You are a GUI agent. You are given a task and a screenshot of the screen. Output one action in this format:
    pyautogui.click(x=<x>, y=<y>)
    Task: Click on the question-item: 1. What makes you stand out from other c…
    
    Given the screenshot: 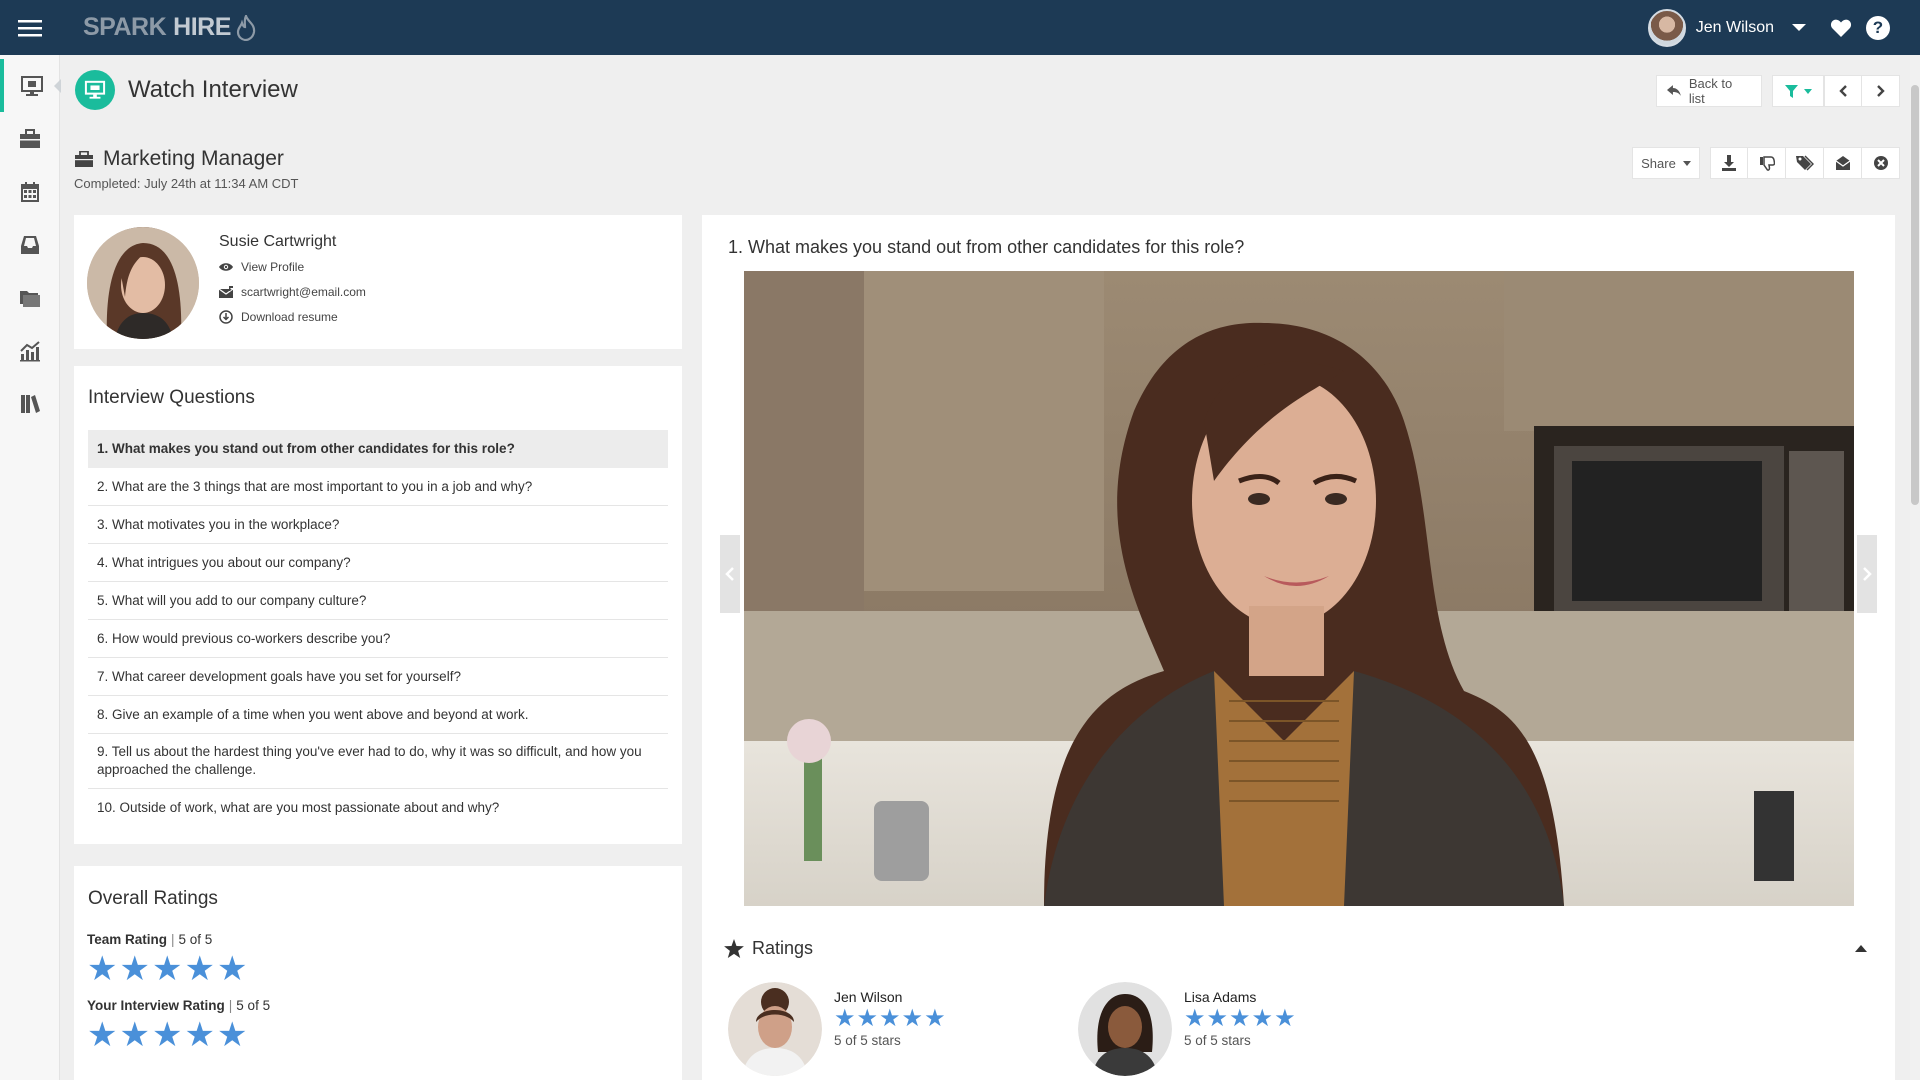 What is the action you would take?
    pyautogui.click(x=378, y=449)
    